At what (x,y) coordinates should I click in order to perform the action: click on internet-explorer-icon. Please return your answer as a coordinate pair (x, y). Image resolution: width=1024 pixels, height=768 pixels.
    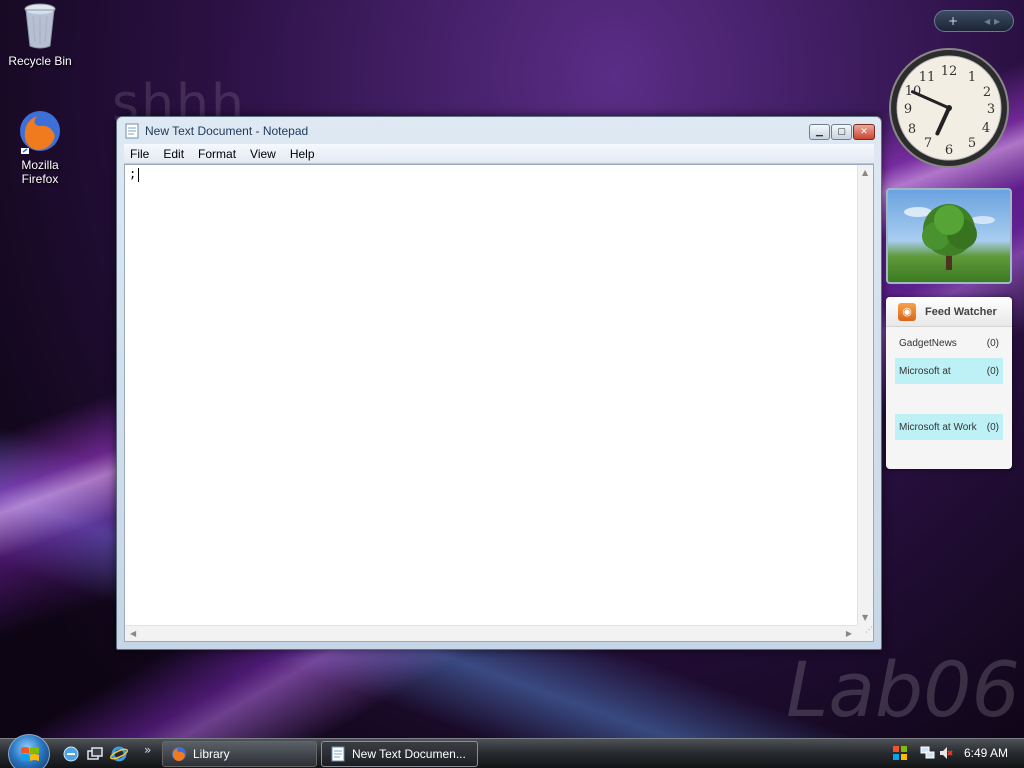
    Looking at the image, I should click on (119, 754).